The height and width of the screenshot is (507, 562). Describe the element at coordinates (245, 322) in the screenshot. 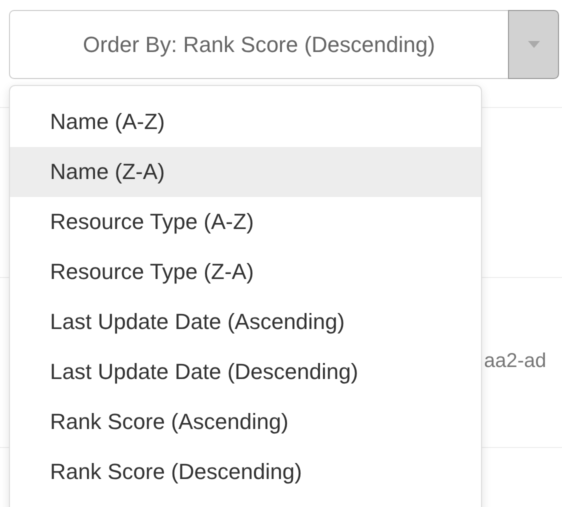

I see `menu-item: Last Update Date (Ascending)` at that location.